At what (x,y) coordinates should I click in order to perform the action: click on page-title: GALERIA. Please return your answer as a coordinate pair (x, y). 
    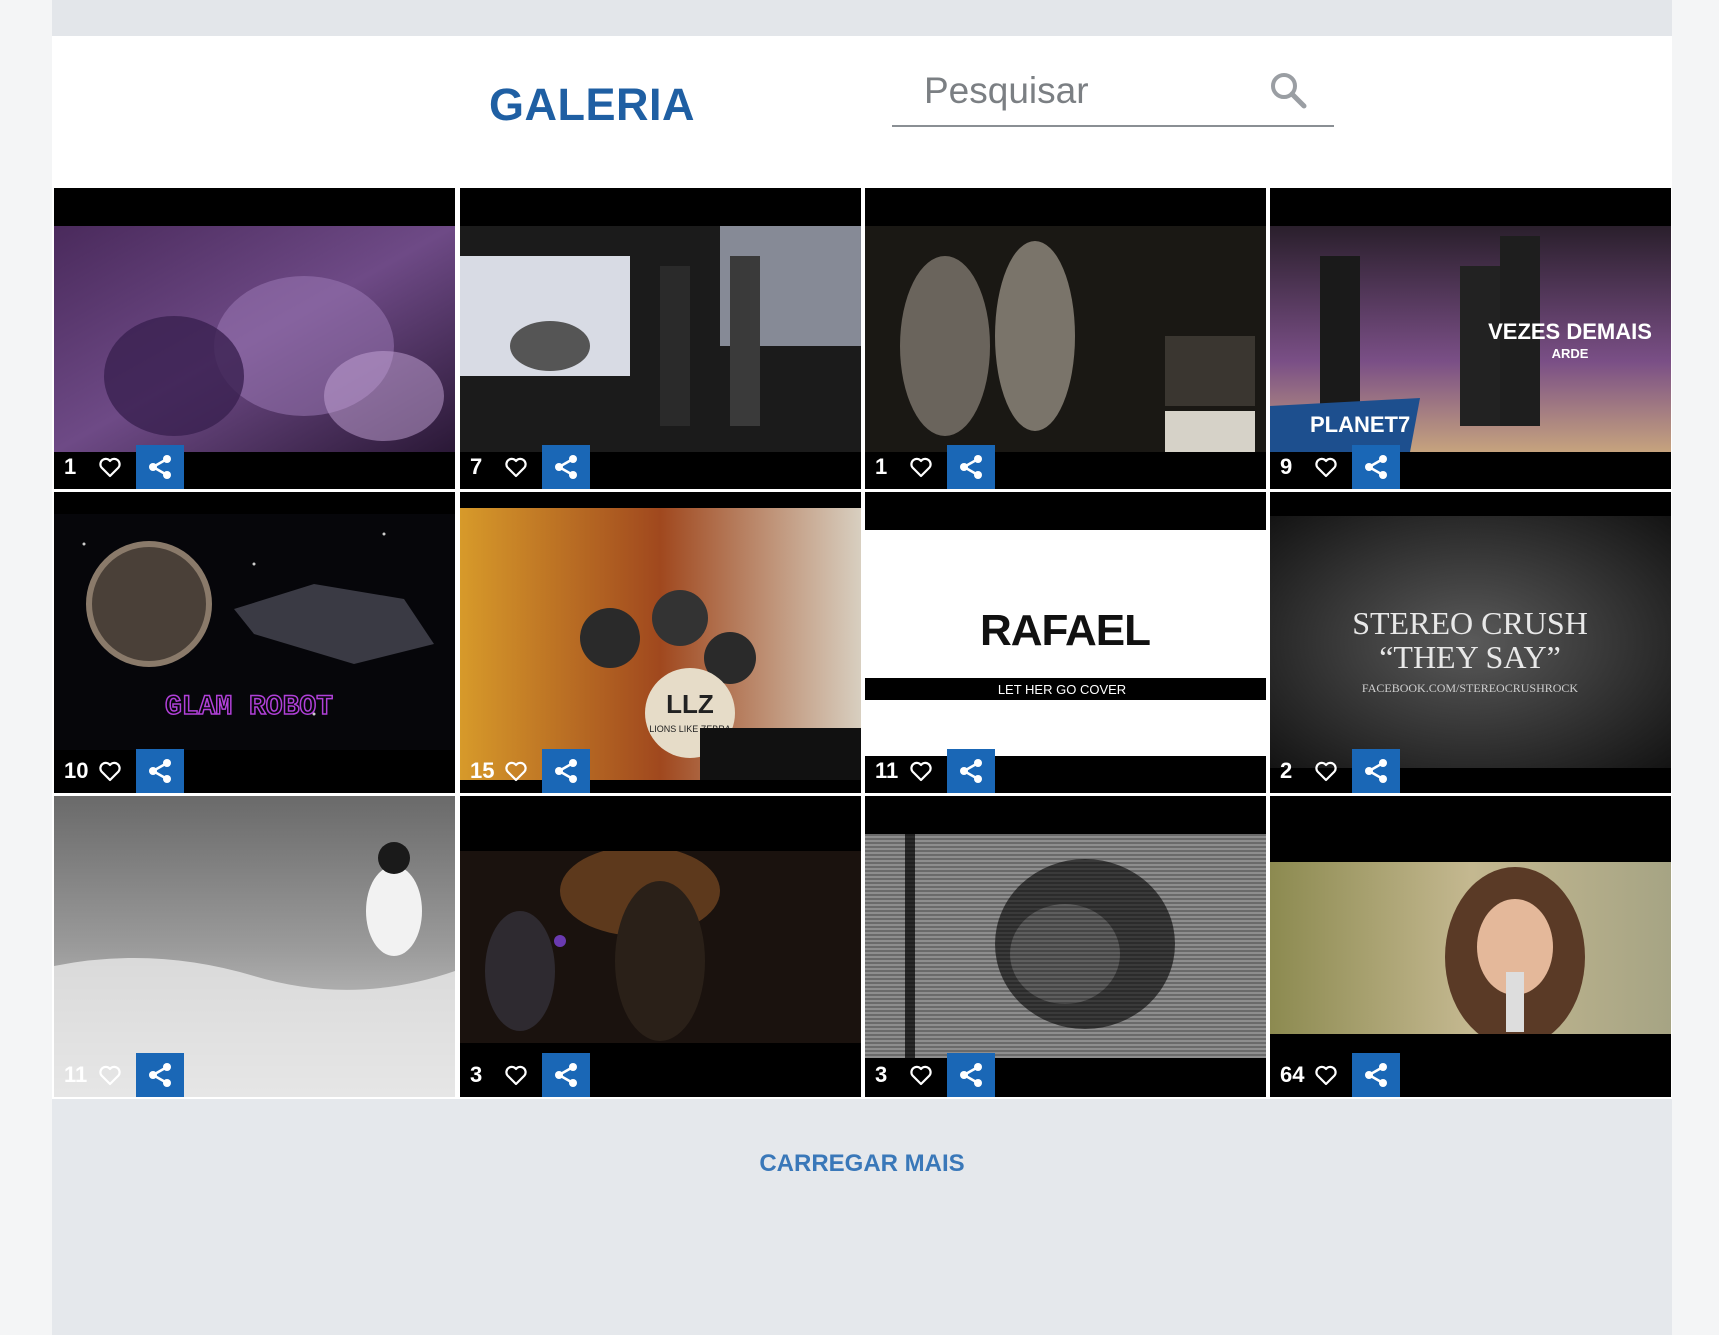
    Looking at the image, I should click on (592, 104).